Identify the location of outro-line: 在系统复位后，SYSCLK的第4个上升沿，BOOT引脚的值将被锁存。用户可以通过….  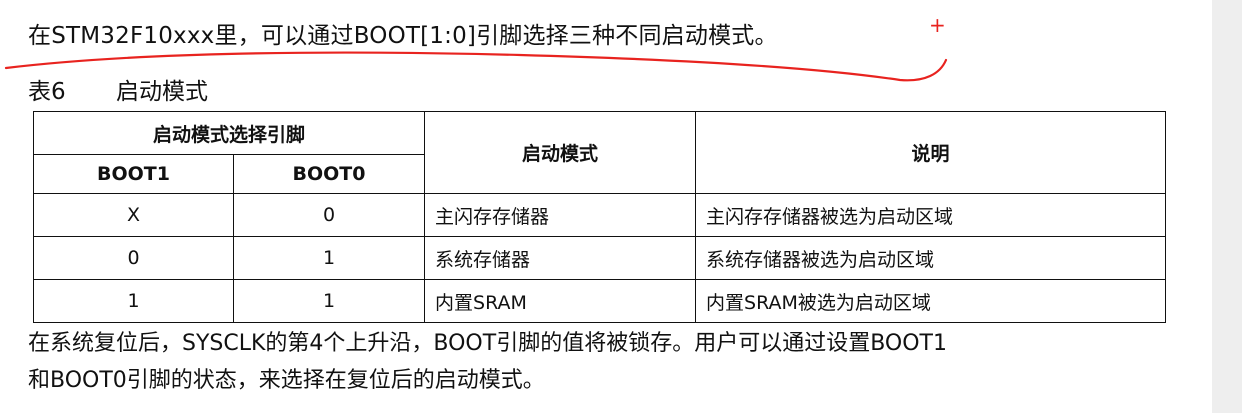
(487, 343).